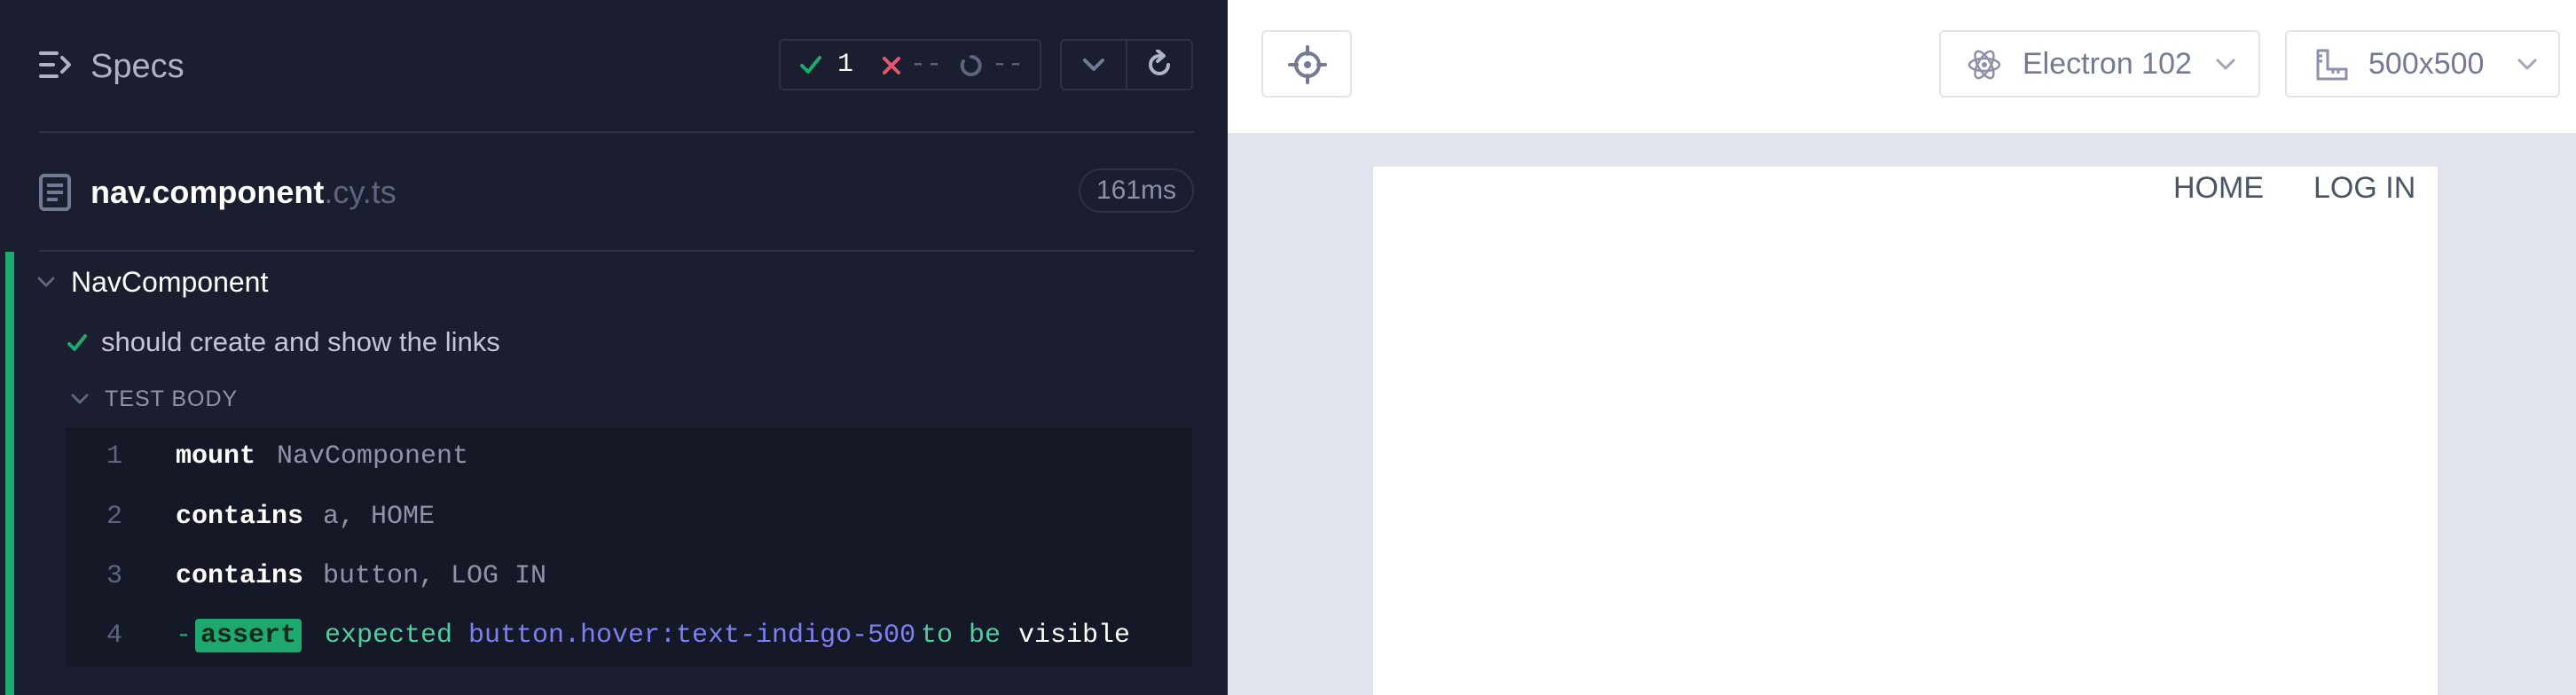 Image resolution: width=2576 pixels, height=695 pixels. What do you see at coordinates (114, 517) in the screenshot?
I see `command-number: 2` at bounding box center [114, 517].